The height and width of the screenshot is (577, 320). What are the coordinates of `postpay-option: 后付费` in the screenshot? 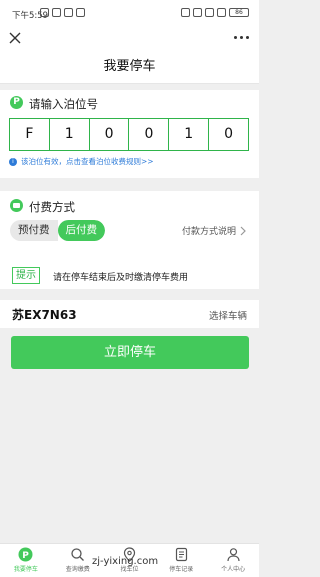 It's located at (81, 230).